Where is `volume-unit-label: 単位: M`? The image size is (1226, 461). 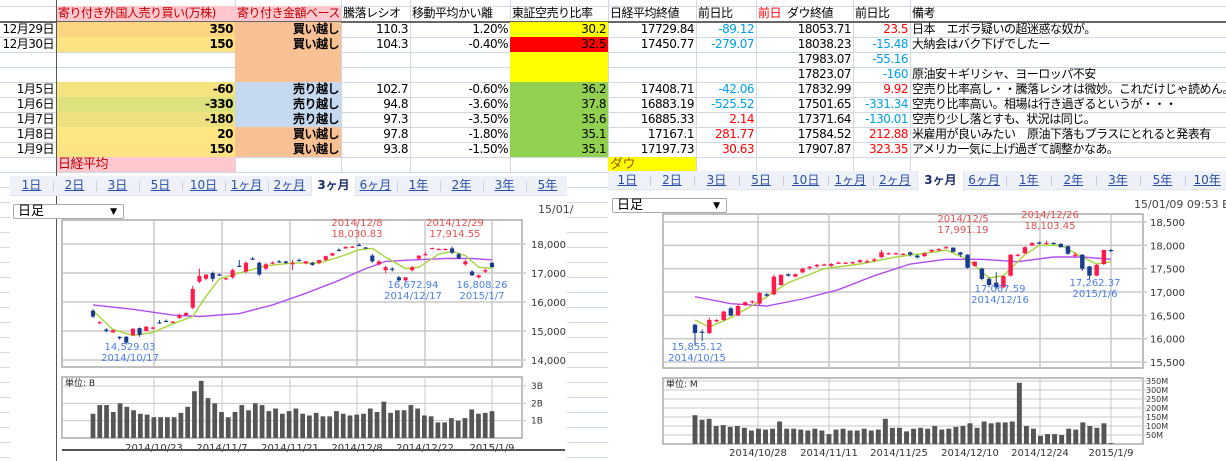 volume-unit-label: 単位: M is located at coordinates (682, 384).